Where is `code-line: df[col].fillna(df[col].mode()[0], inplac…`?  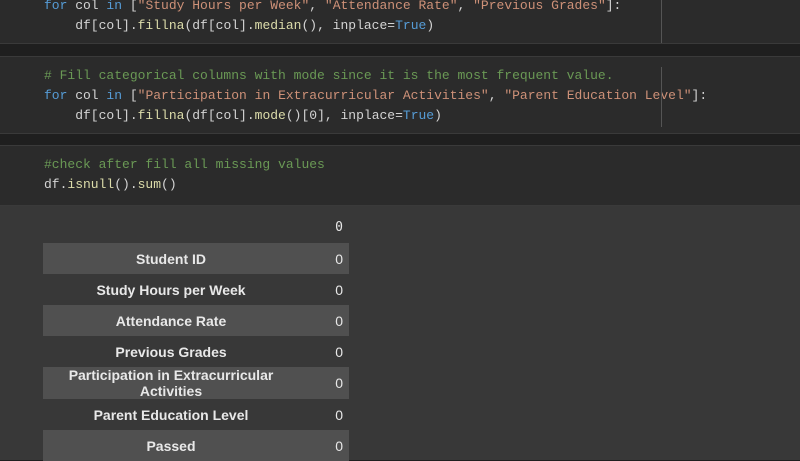 code-line: df[col].fillna(df[col].mode()[0], inplac… is located at coordinates (243, 115).